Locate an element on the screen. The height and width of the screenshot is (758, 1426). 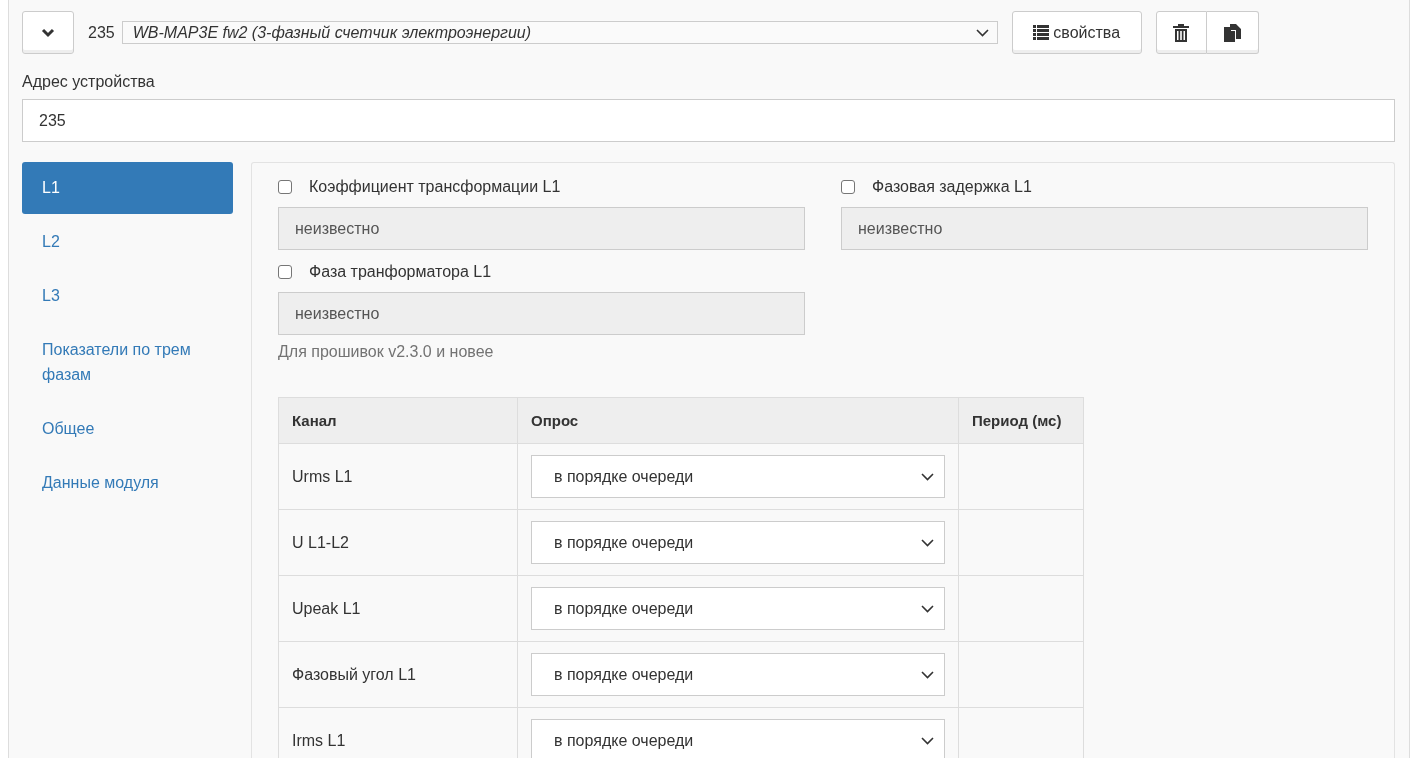
side-tab: Данные модуля is located at coordinates (127, 483).